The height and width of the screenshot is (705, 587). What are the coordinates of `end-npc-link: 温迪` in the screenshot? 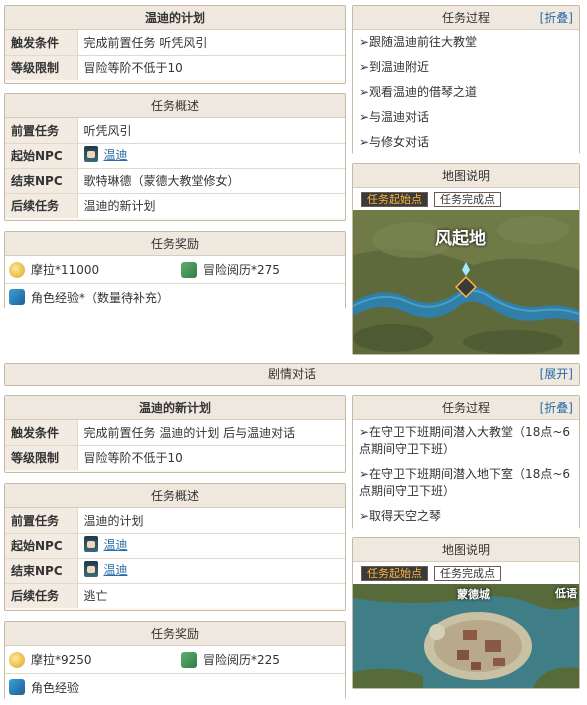 It's located at (116, 569).